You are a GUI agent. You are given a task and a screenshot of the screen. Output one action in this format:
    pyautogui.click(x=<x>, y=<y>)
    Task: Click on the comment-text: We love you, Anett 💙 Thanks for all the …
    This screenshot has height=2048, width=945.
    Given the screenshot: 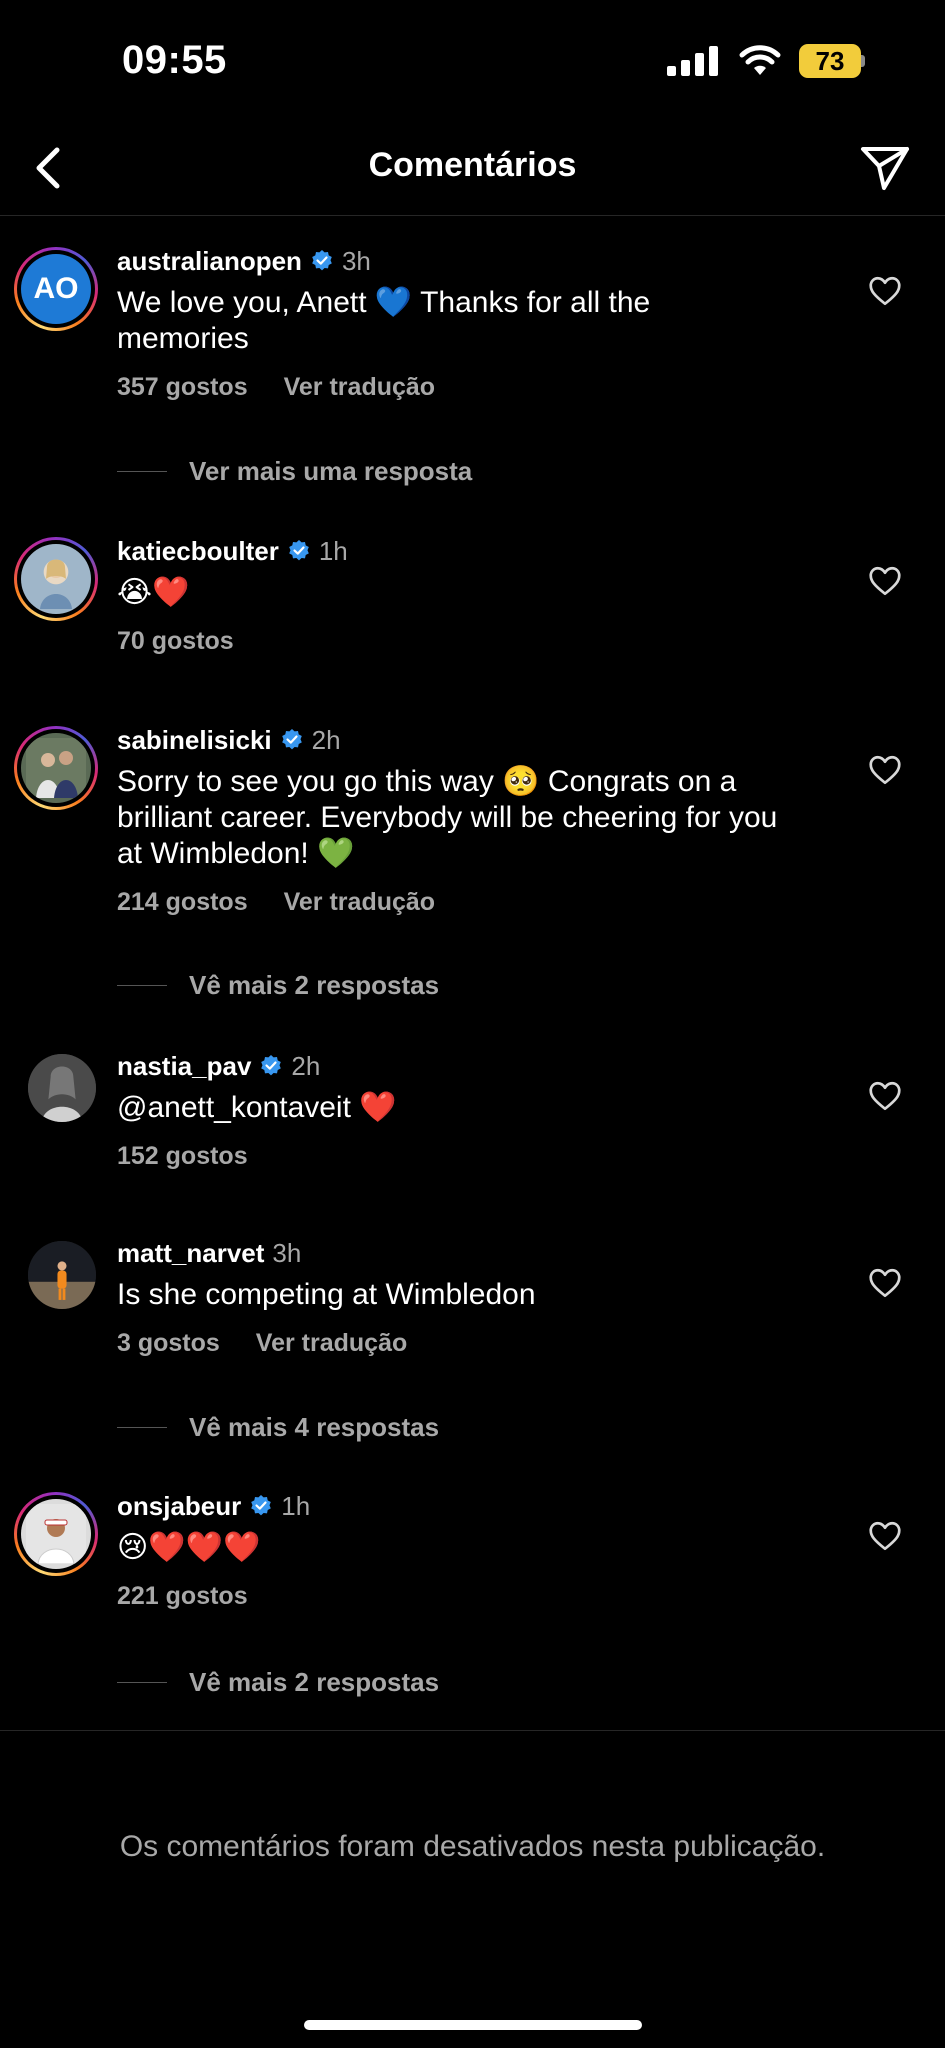 What is the action you would take?
    pyautogui.click(x=384, y=320)
    